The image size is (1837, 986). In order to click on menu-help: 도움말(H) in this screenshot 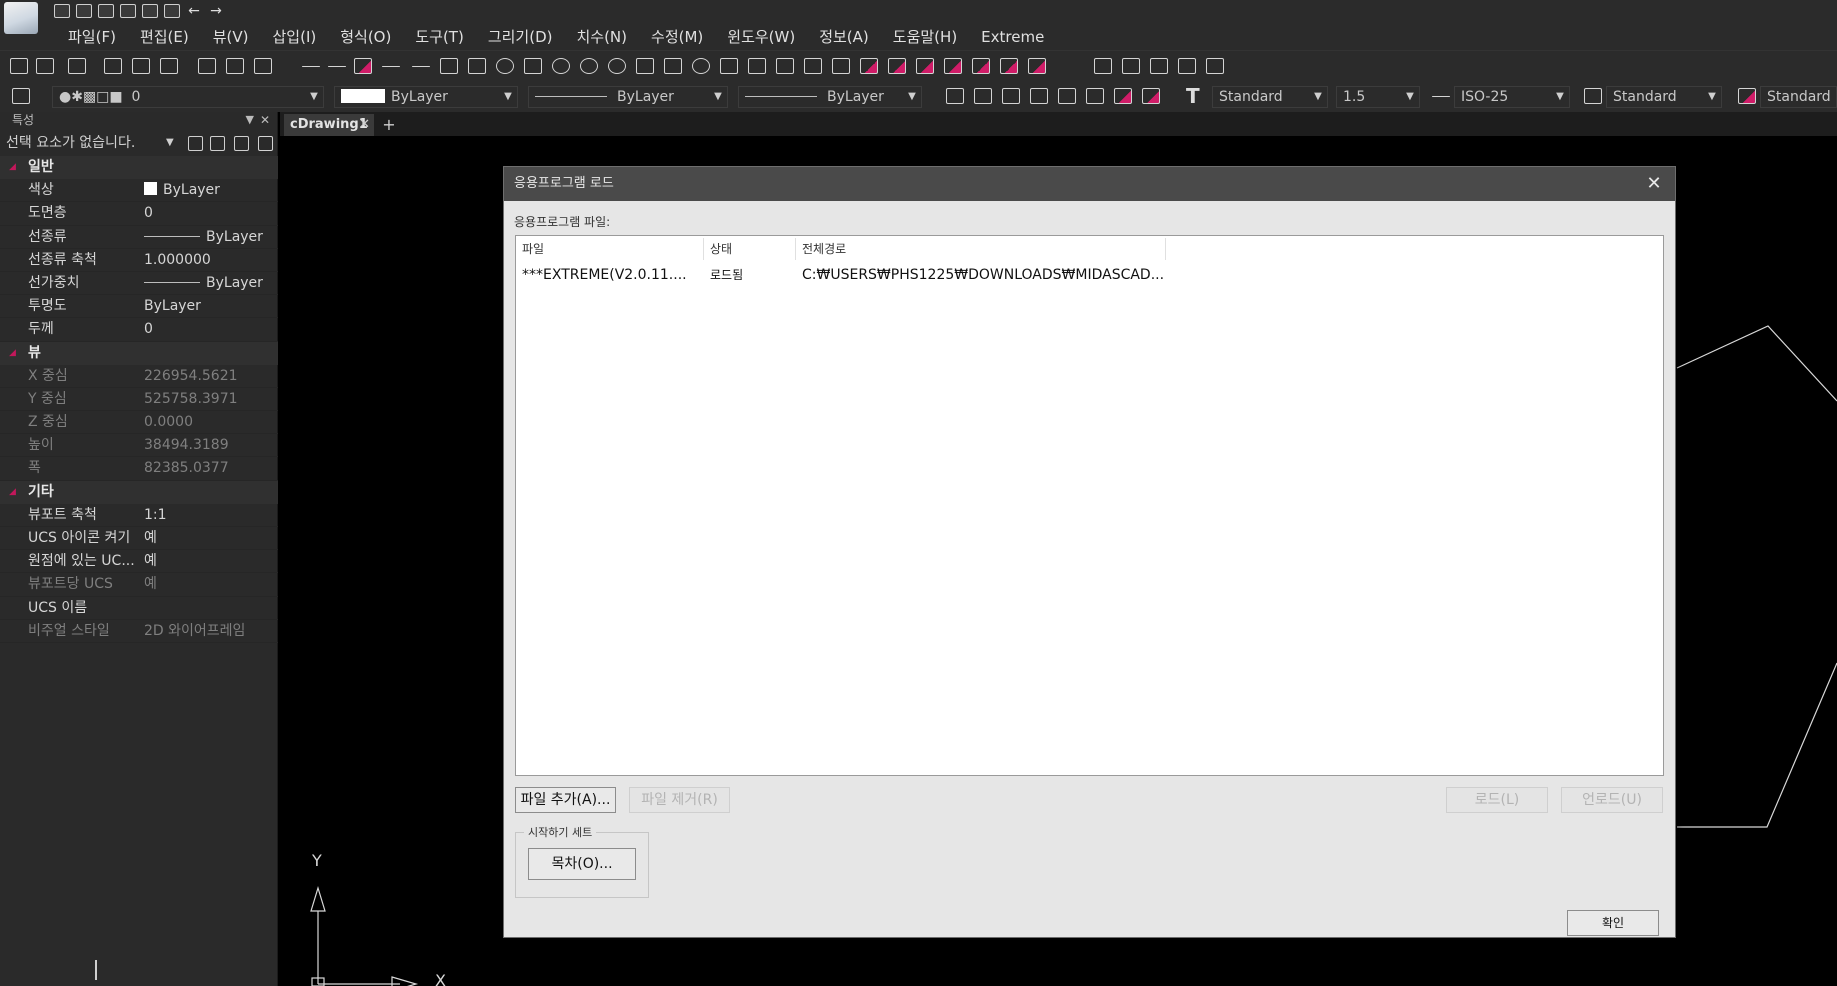, I will do `click(925, 37)`.